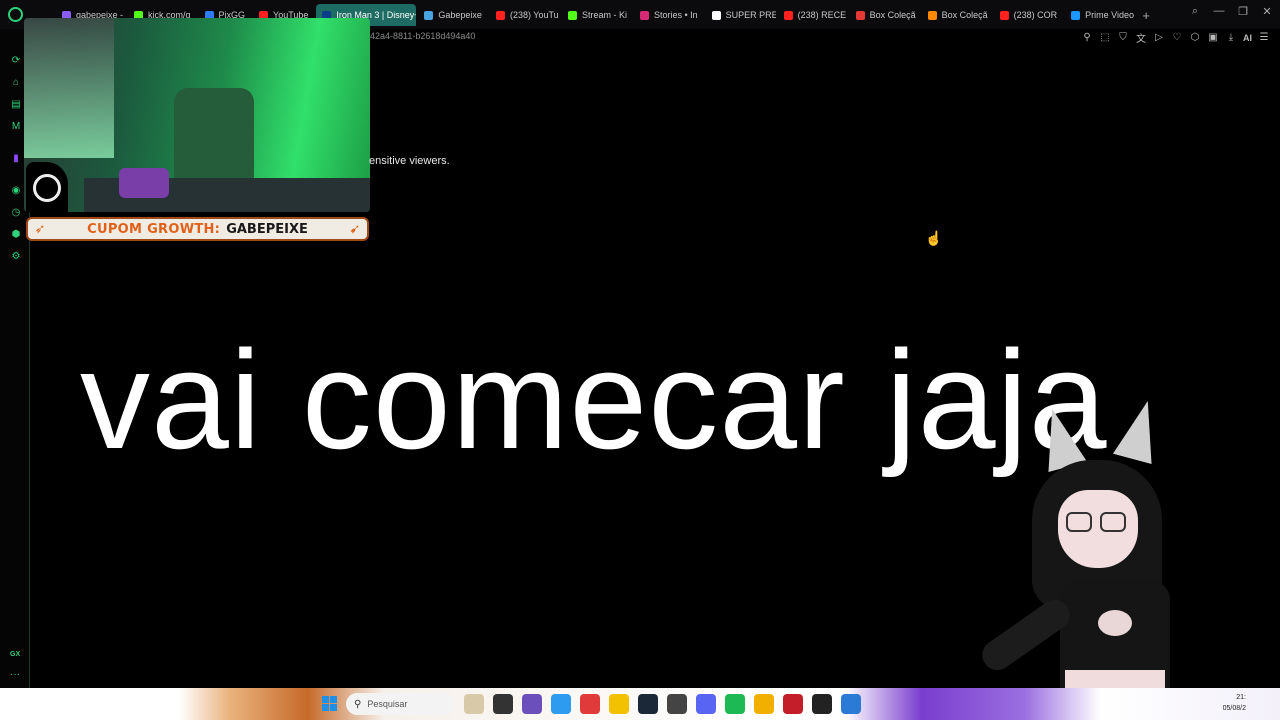  I want to click on heart-icon: ♡, so click(1177, 37).